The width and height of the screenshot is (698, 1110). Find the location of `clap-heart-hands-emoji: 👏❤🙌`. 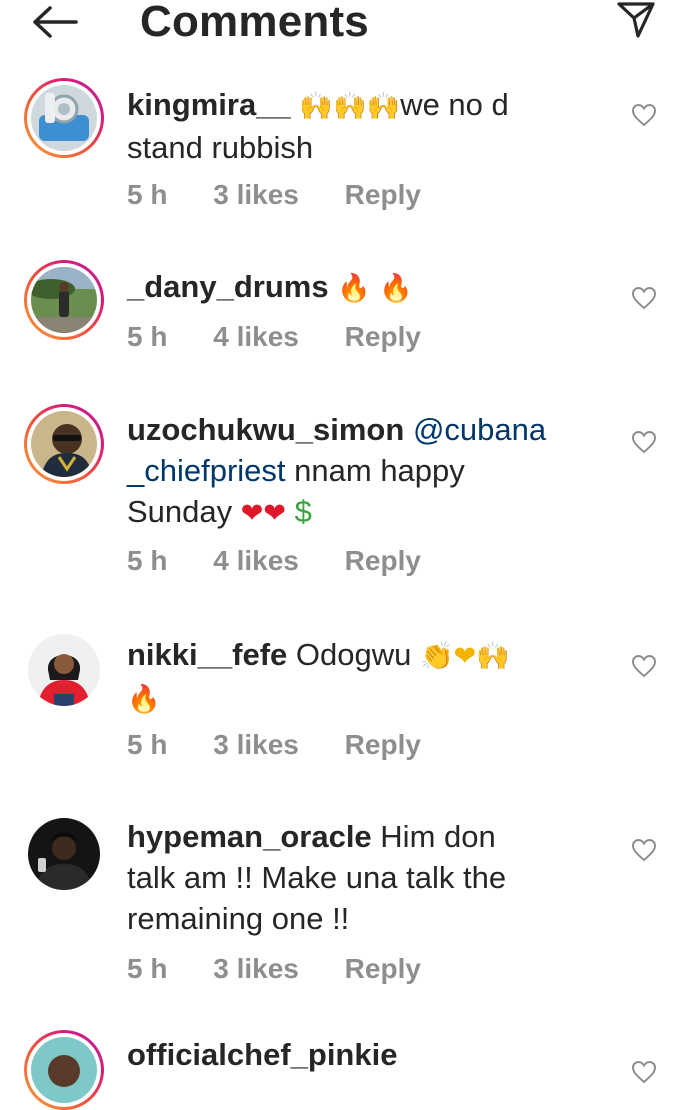

clap-heart-hands-emoji: 👏❤🙌 is located at coordinates (464, 656).